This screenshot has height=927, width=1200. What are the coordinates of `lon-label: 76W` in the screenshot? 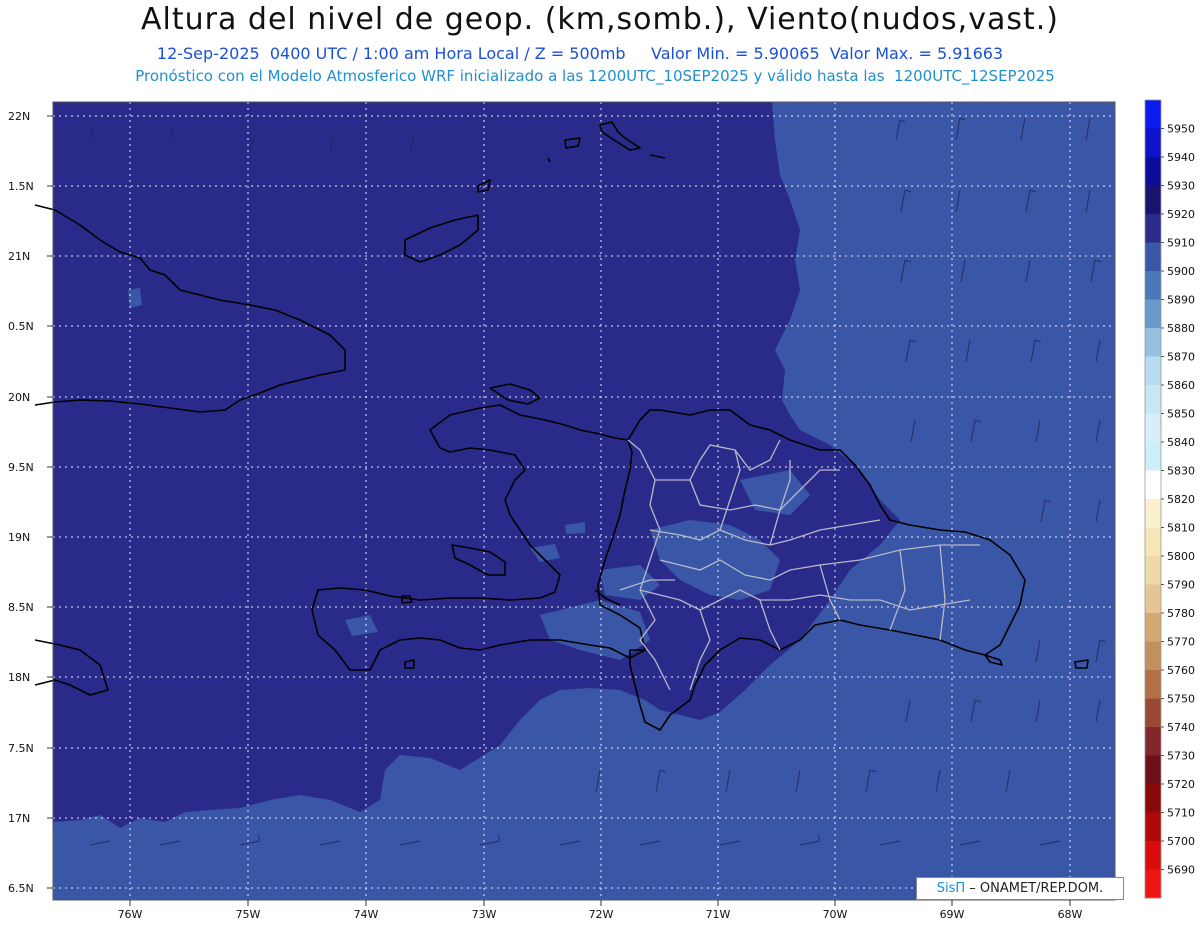 It's located at (130, 914).